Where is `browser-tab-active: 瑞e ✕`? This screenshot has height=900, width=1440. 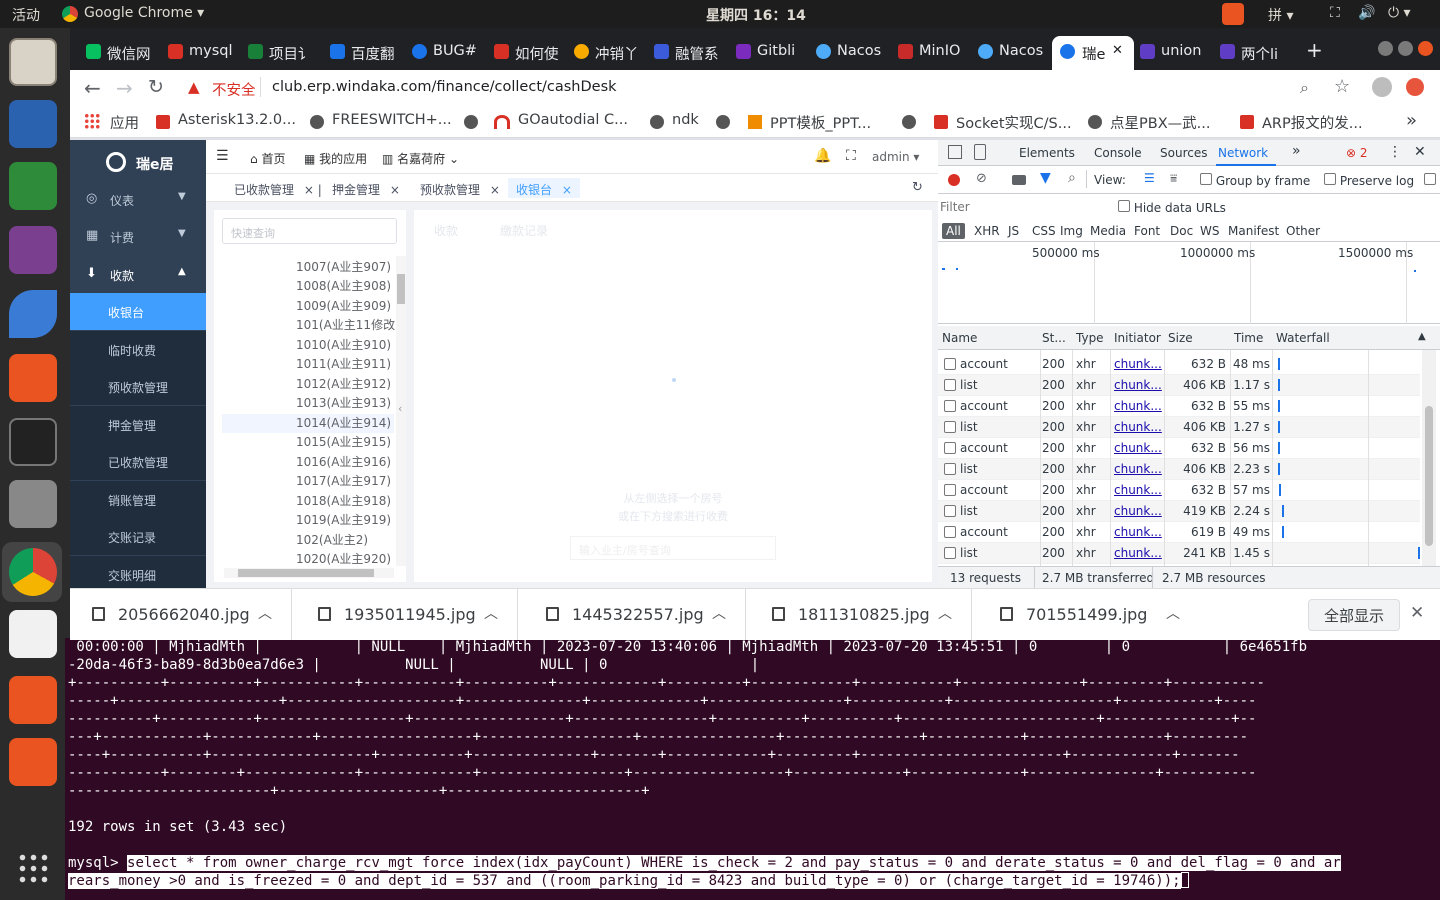 browser-tab-active: 瑞e ✕ is located at coordinates (1093, 53).